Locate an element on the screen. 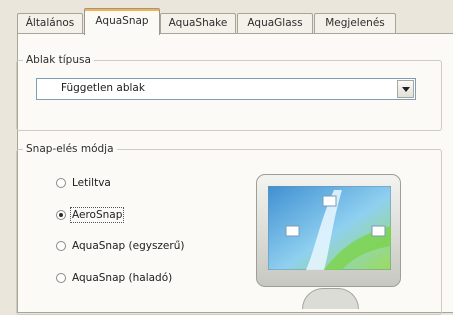  radio-aerosnap: AeroSnap is located at coordinates (90, 215).